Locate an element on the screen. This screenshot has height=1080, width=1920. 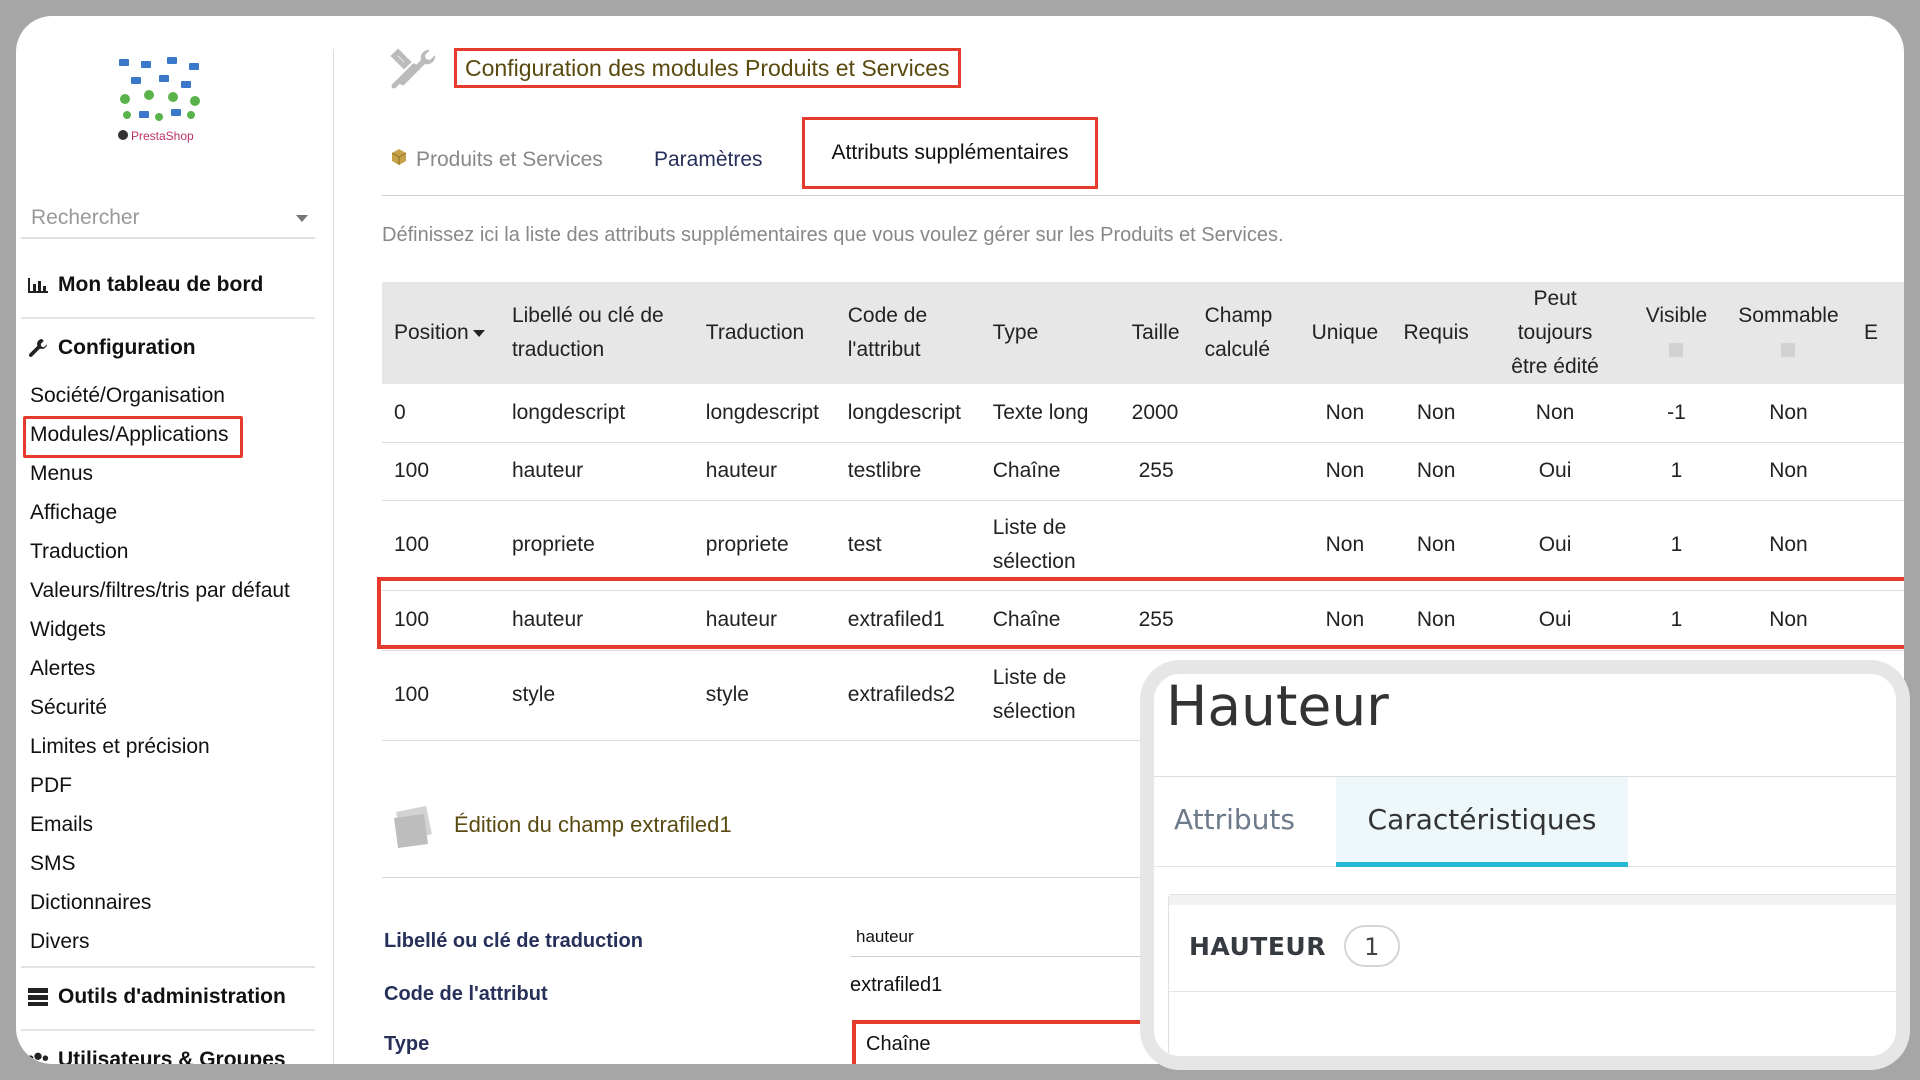
col-label: Libellé ou clé de traduction is located at coordinates (597, 333).